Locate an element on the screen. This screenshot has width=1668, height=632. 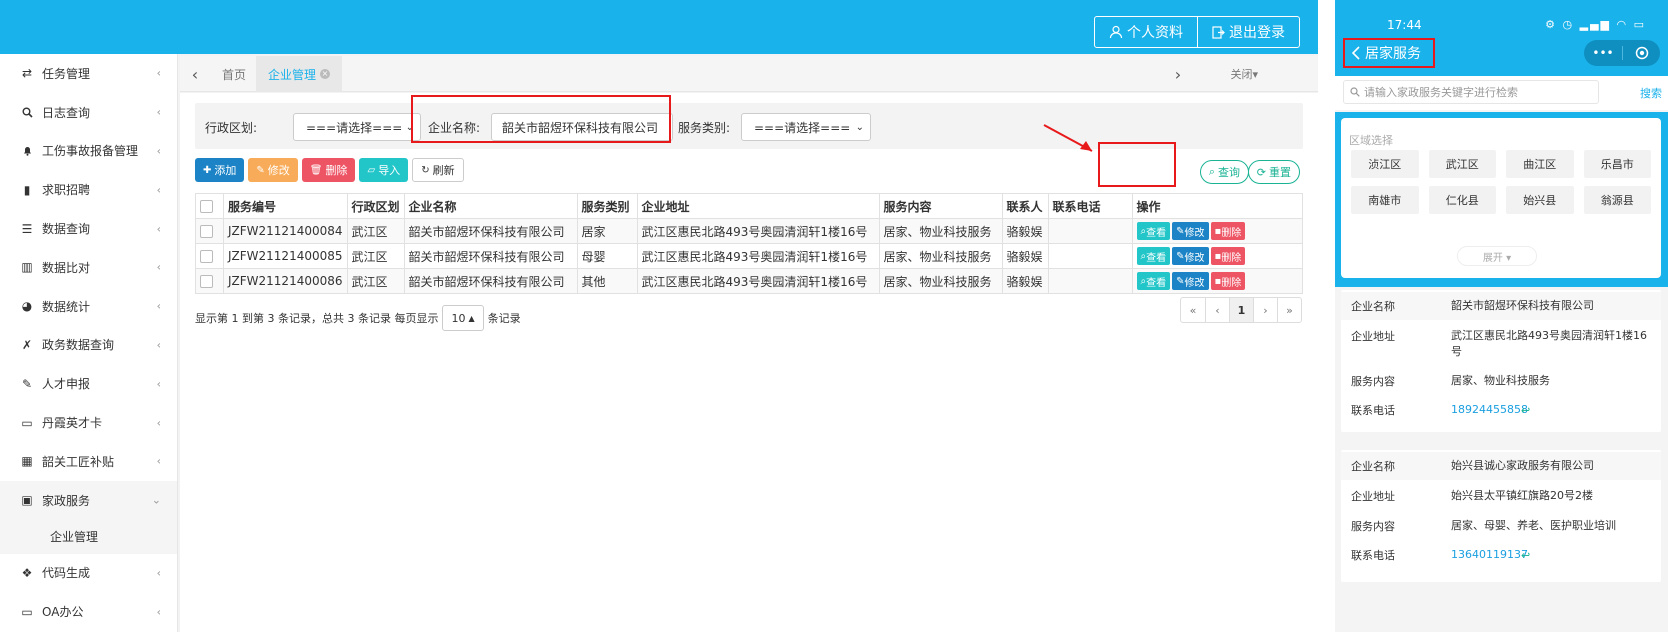
sidebar-item-log: 日志查询 ‹ is located at coordinates (88, 112).